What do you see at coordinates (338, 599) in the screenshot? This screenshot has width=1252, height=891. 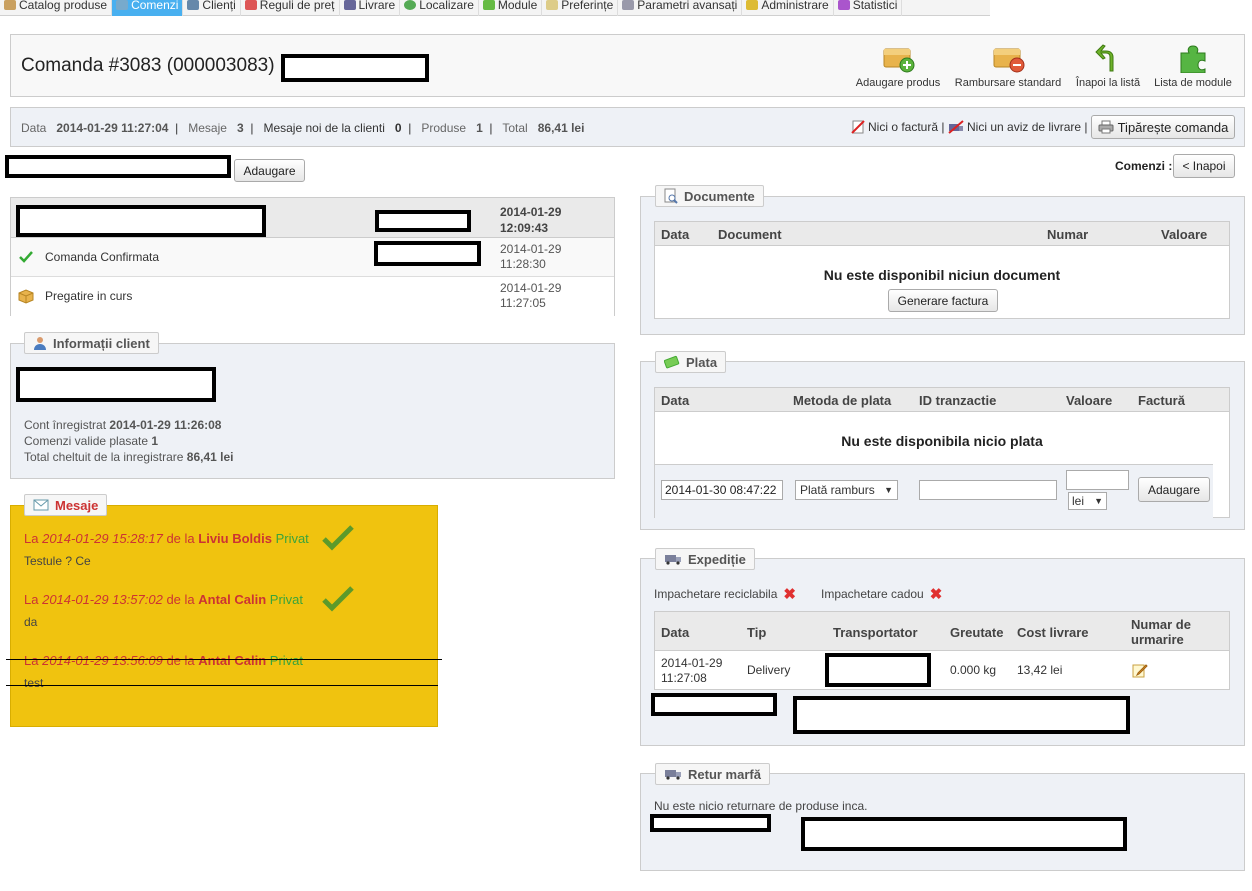 I see `read-check-icon` at bounding box center [338, 599].